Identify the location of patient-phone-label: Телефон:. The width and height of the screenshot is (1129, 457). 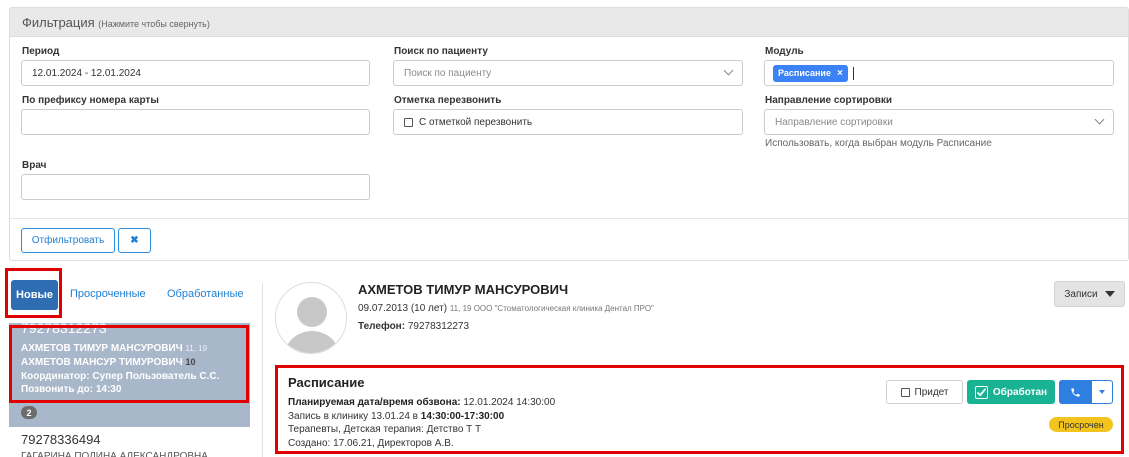
(382, 326).